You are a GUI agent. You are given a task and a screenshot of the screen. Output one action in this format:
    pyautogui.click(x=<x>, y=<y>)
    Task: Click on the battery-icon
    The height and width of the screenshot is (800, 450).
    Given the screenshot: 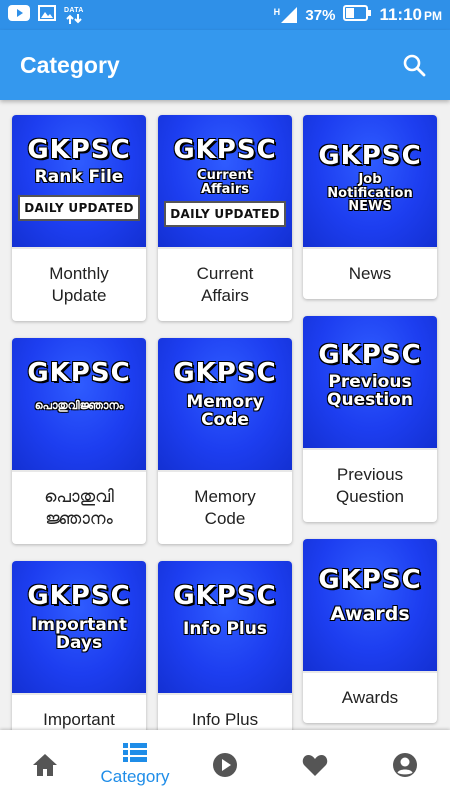 What is the action you would take?
    pyautogui.click(x=357, y=15)
    